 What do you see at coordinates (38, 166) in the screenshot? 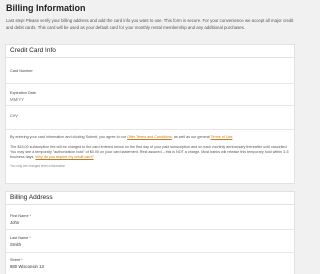
I see `charge-footnote: You only are charged when information` at bounding box center [38, 166].